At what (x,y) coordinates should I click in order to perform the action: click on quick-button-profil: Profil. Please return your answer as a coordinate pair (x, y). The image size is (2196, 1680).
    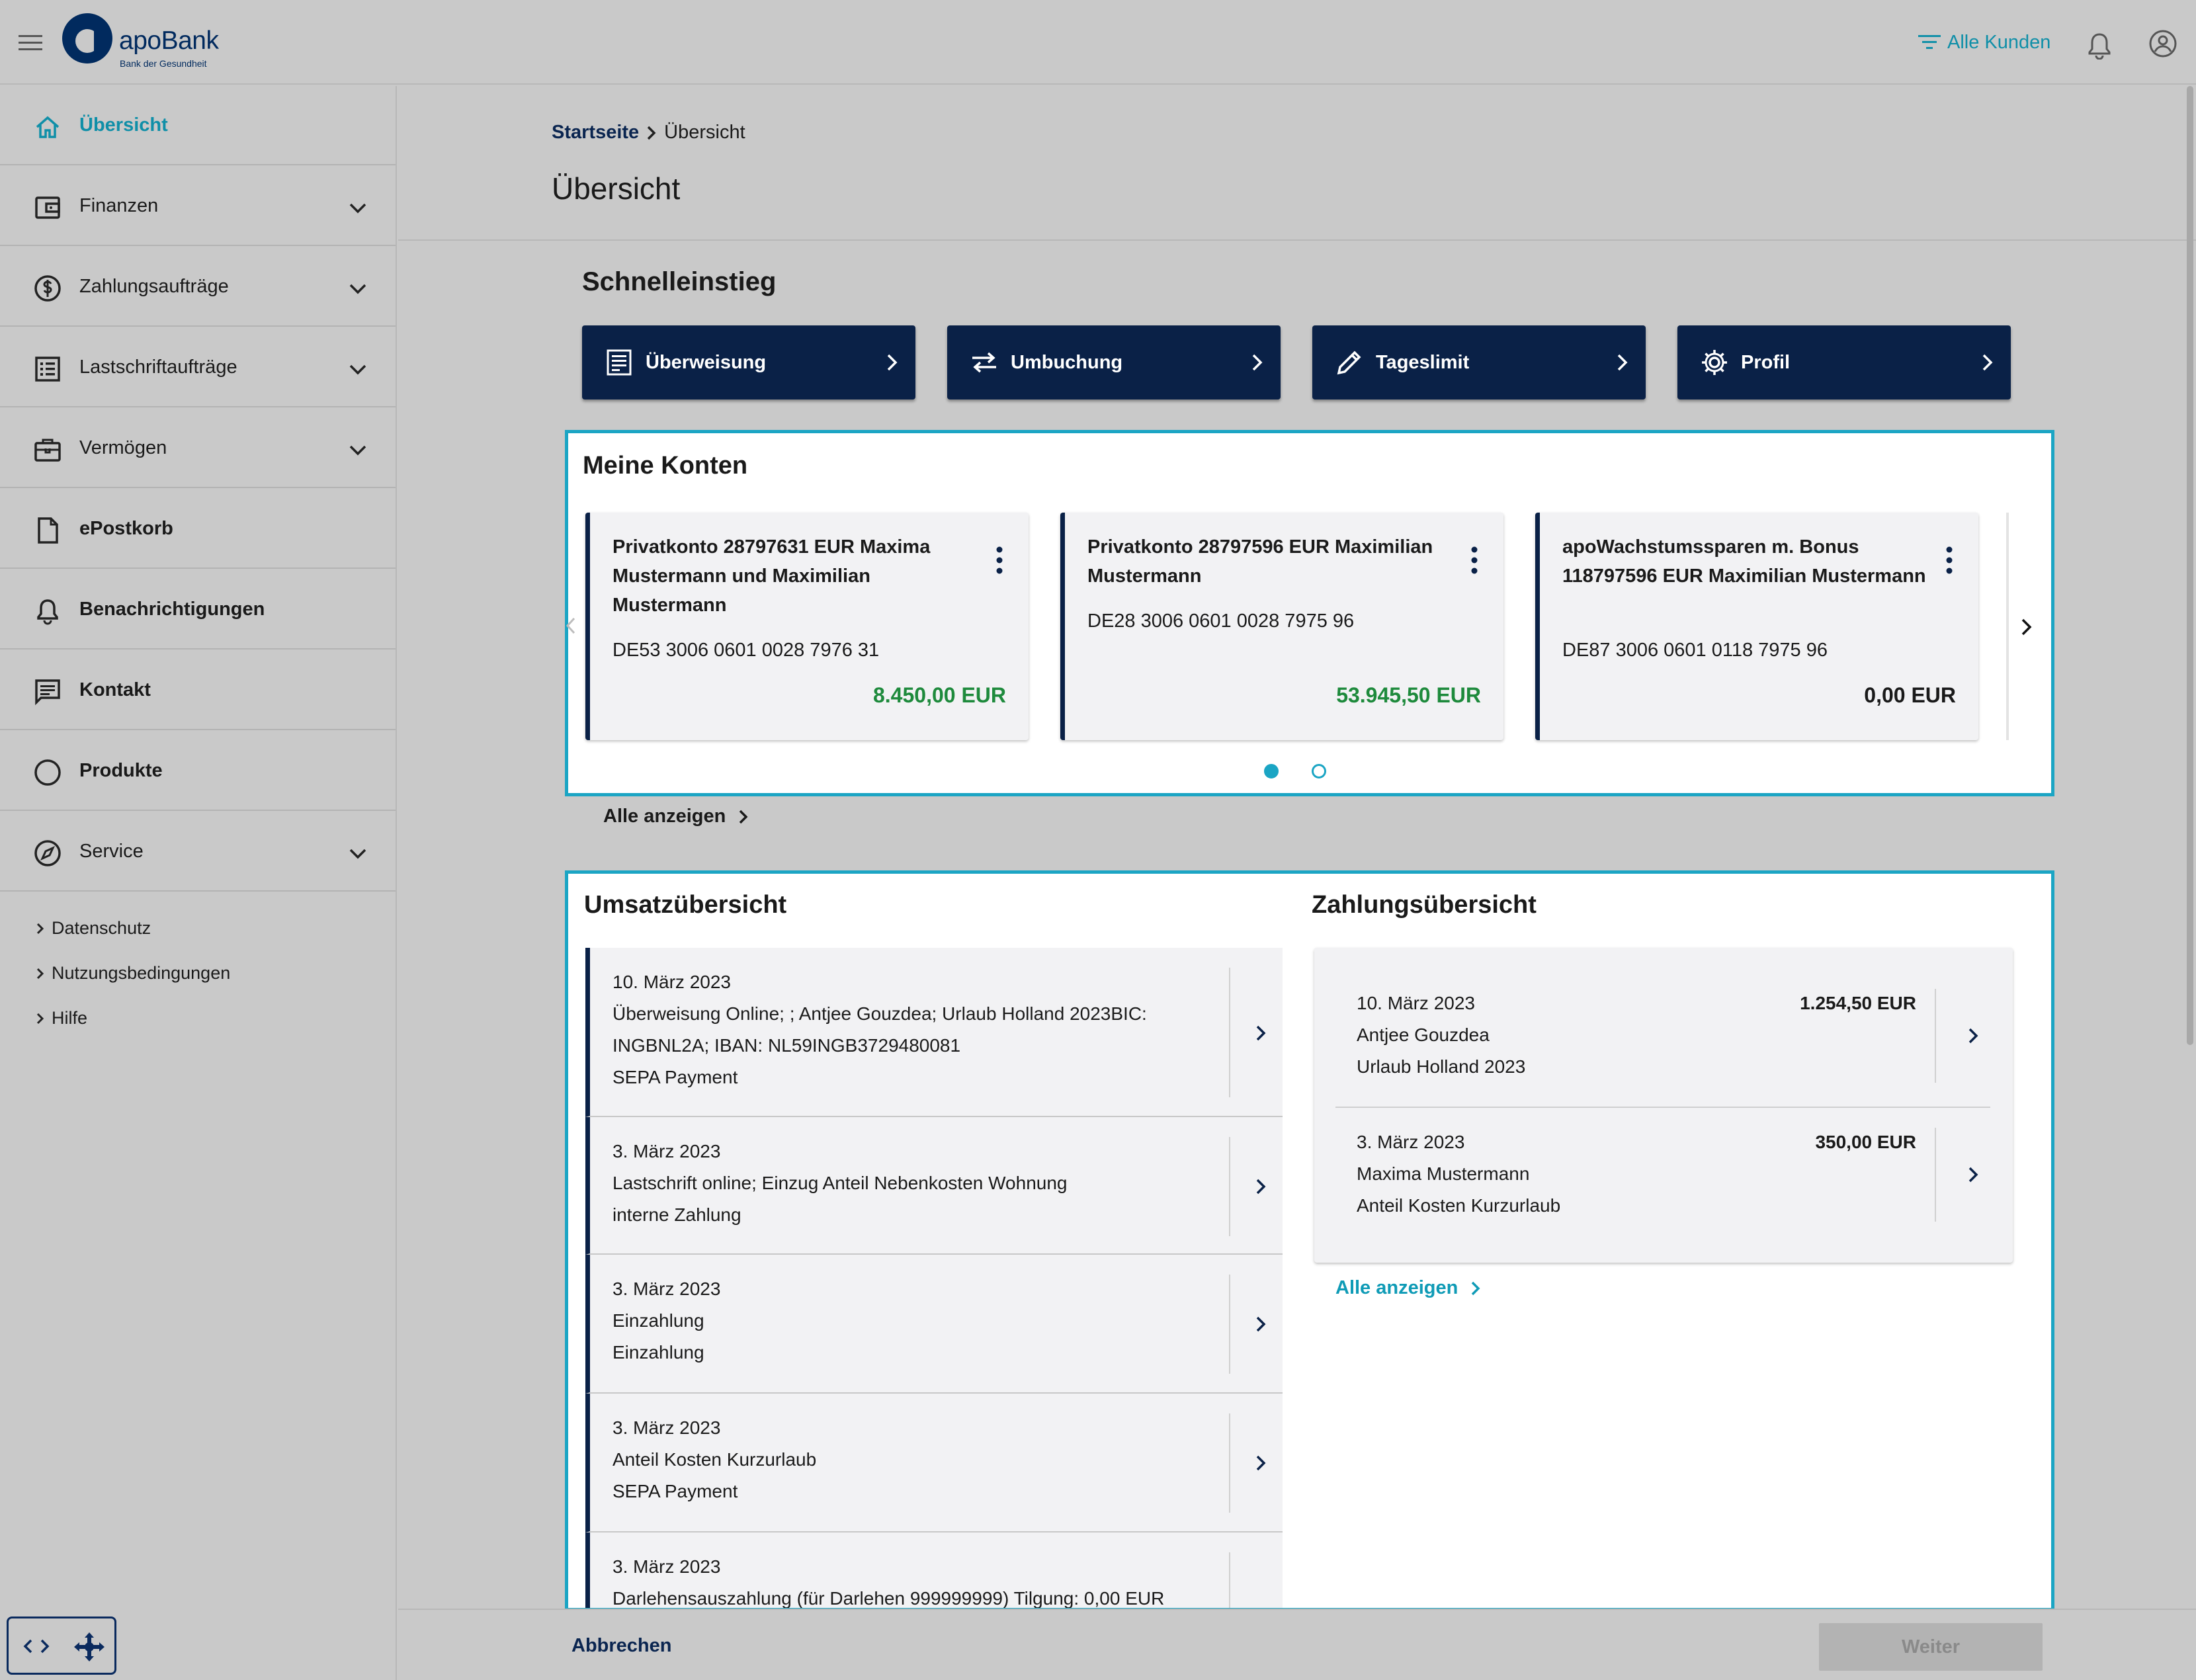
    Looking at the image, I should click on (1844, 362).